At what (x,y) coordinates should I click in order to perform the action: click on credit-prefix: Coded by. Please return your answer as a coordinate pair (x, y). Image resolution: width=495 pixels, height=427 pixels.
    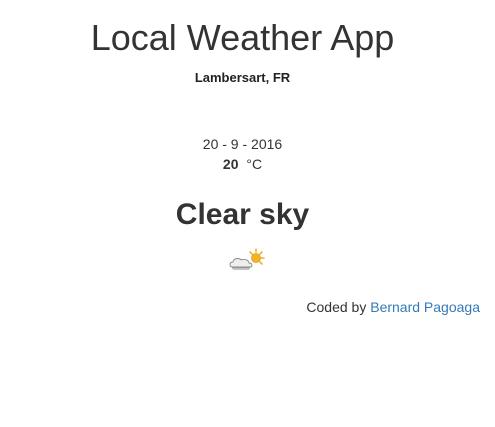
    Looking at the image, I should click on (336, 307).